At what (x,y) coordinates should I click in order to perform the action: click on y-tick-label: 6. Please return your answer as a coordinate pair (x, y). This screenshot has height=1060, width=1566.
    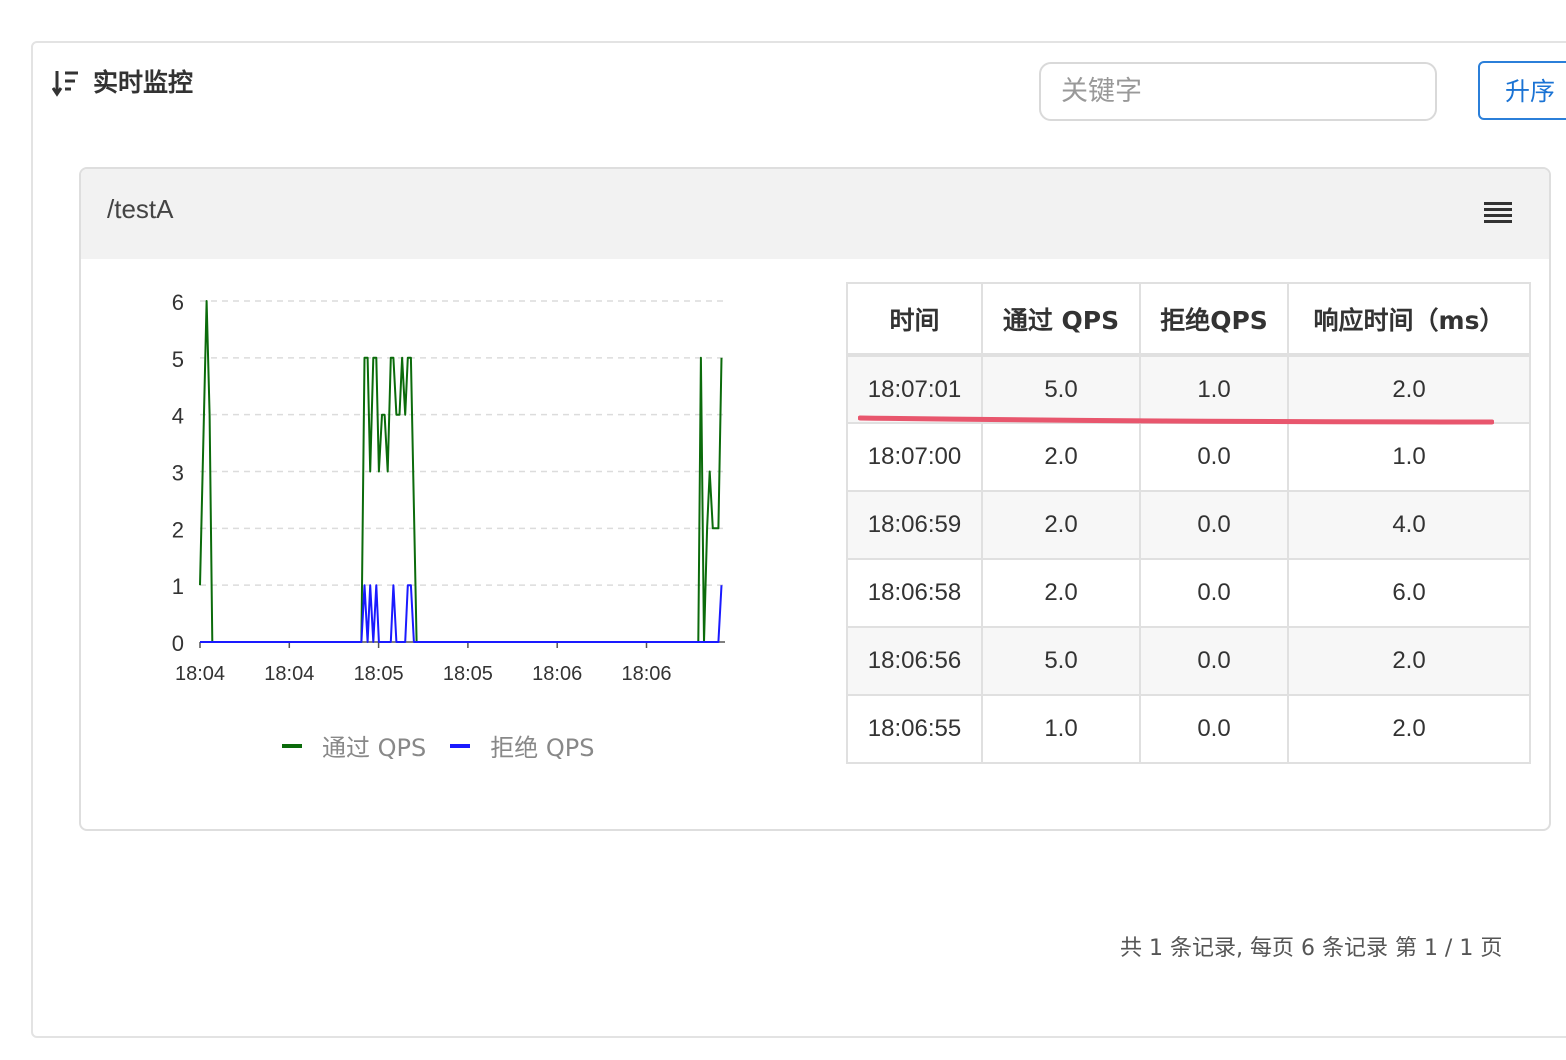
    Looking at the image, I should click on (178, 302).